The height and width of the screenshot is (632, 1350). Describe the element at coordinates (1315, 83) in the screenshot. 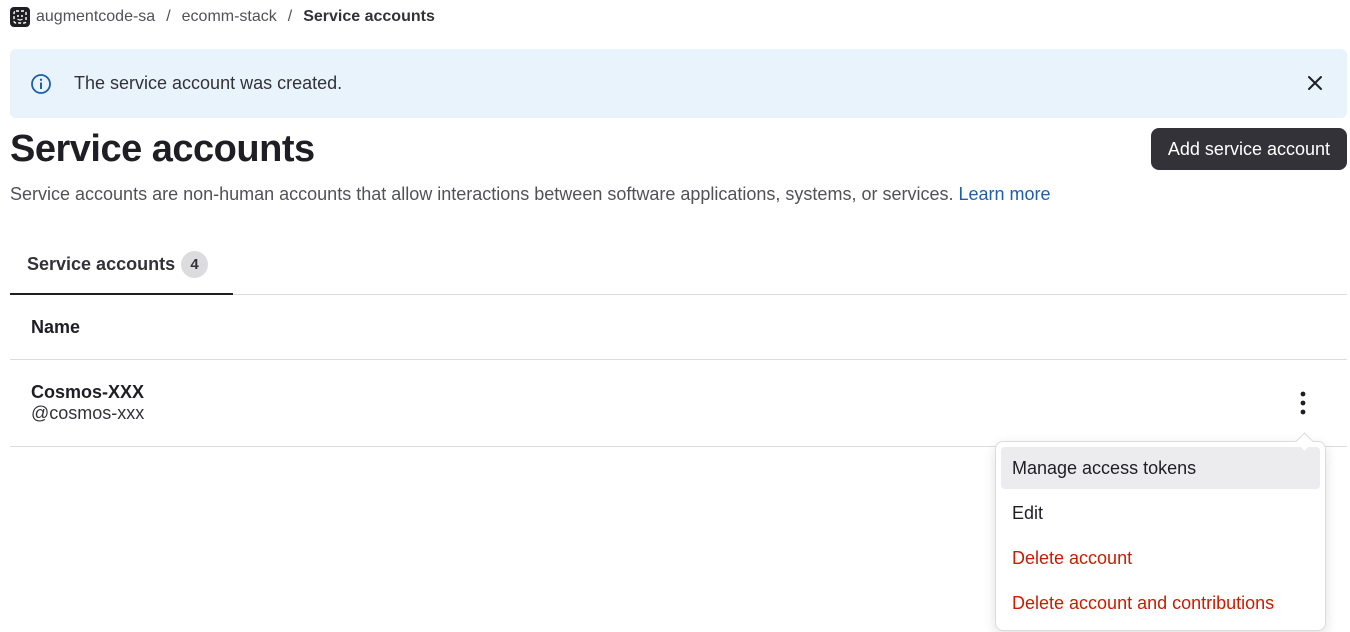

I see `close-icon` at that location.